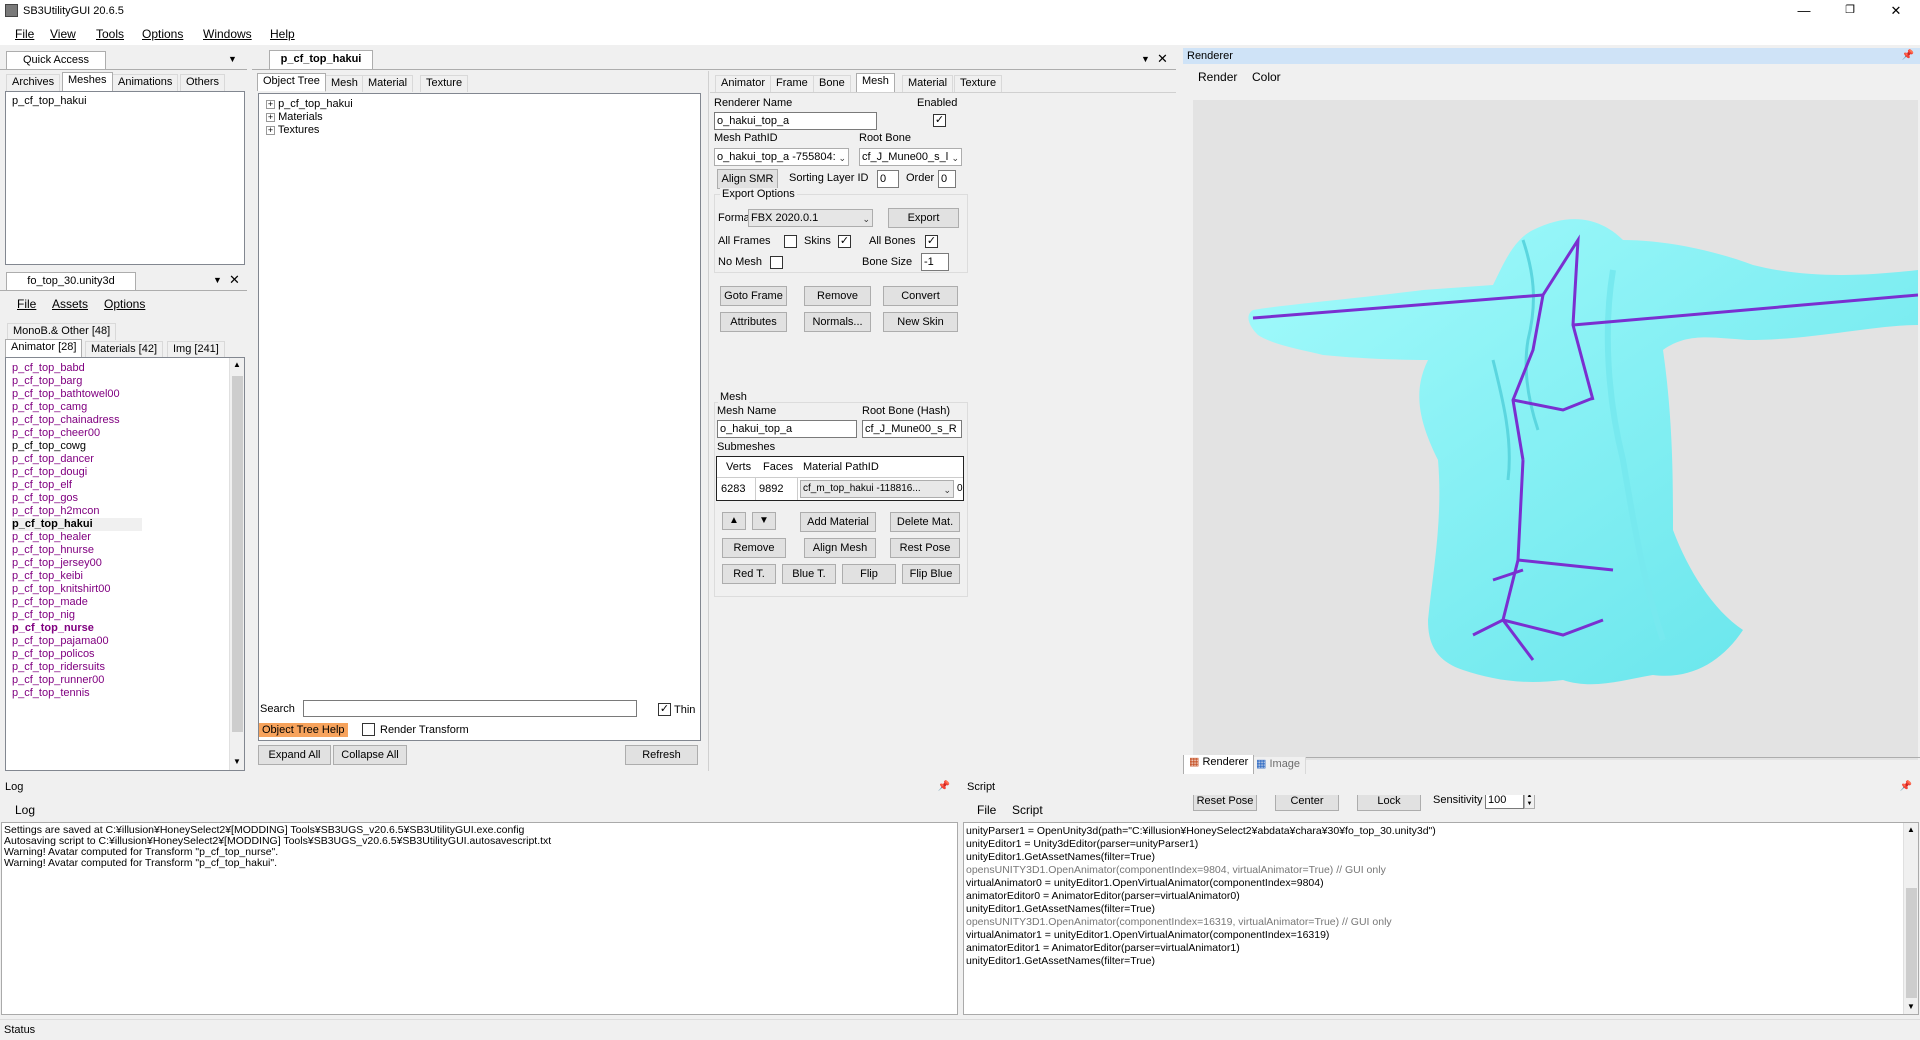  Describe the element at coordinates (925, 548) in the screenshot. I see `rest-pose-button: Rest Pose` at that location.